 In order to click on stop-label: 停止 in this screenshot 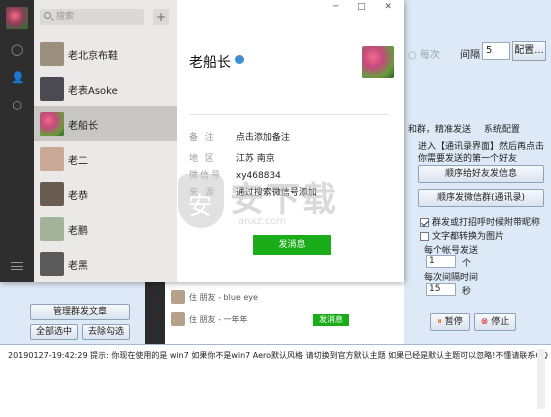, I will do `click(500, 322)`.